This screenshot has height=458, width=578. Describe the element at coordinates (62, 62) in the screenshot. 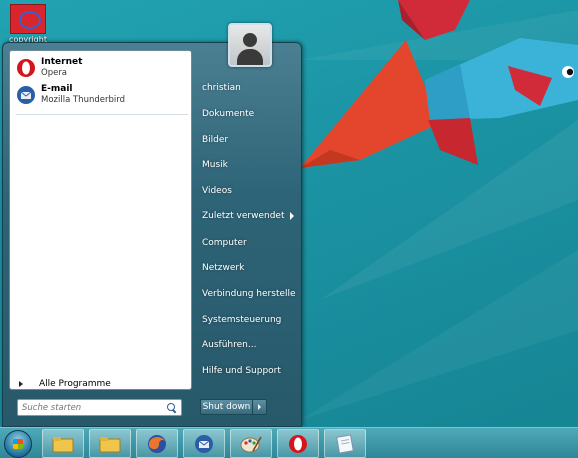

I see `pinned-item-title: Internet` at that location.